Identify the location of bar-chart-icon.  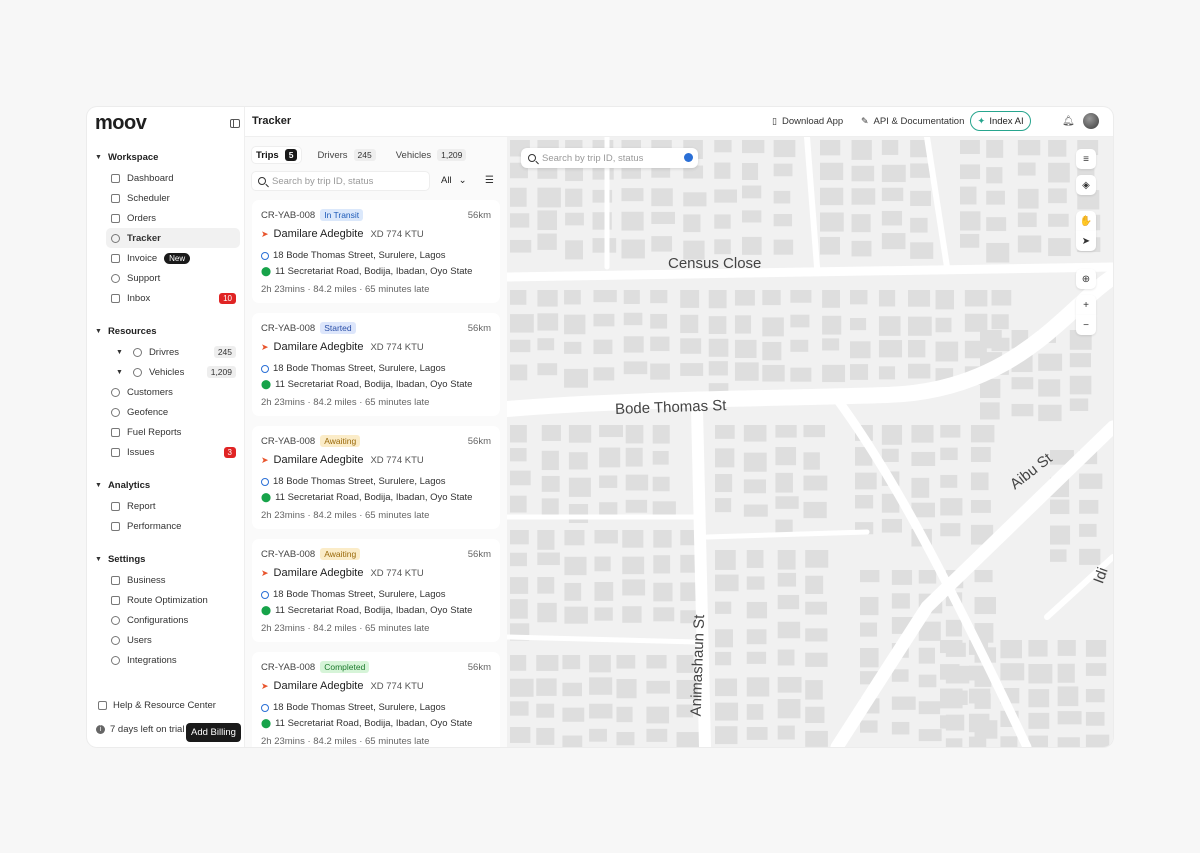
(115, 526).